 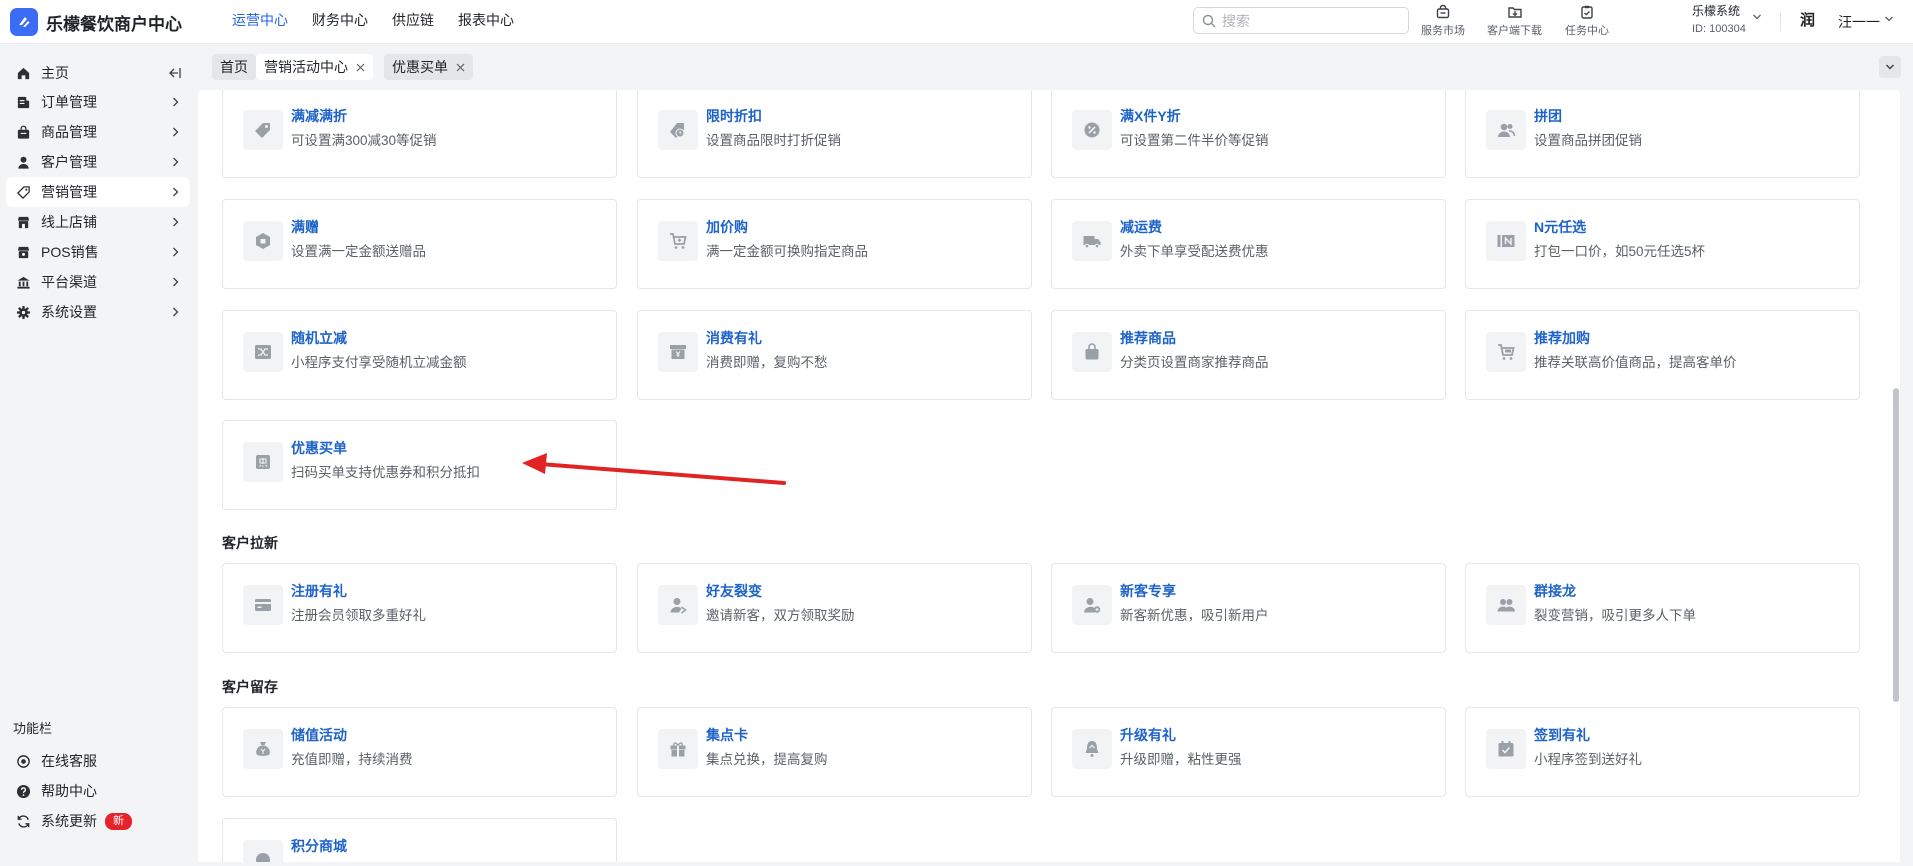 I want to click on section-title-customer-retention: 客户留存, so click(x=250, y=687).